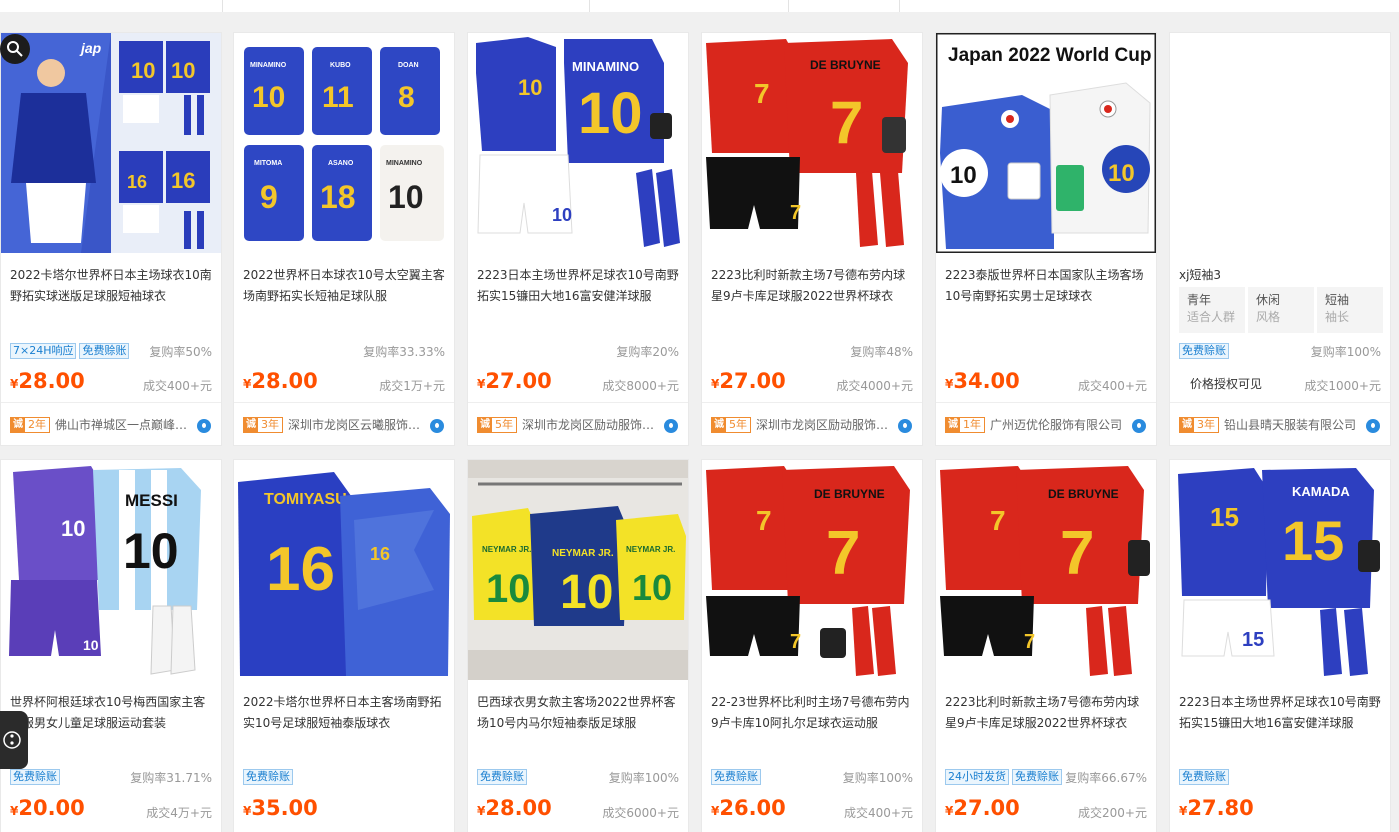 This screenshot has height=832, width=1399. I want to click on svg-text: KAMADA, so click(1321, 491).